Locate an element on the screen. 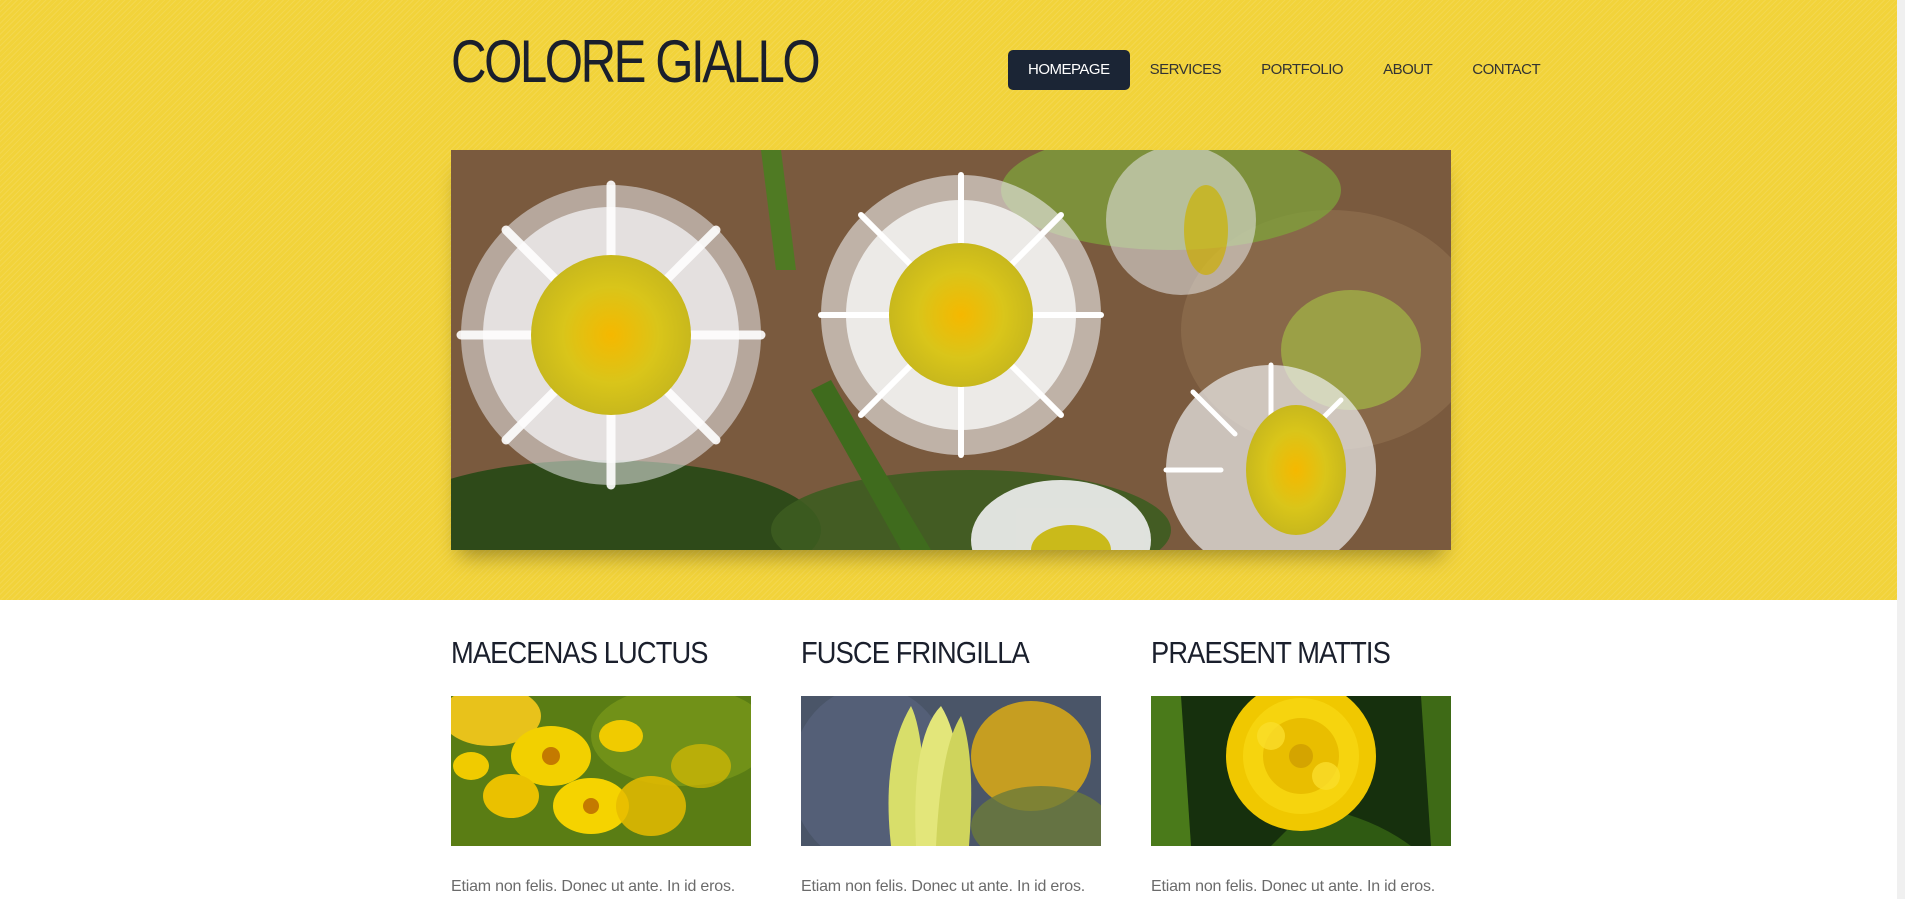 The height and width of the screenshot is (899, 1905). column-title: MAECENAS LUCTUS is located at coordinates (579, 652).